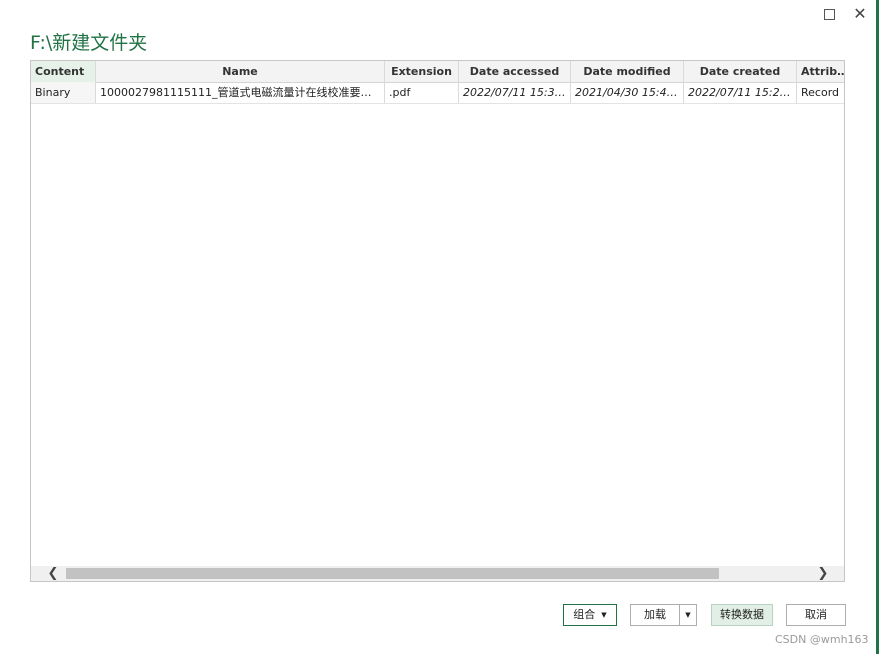 The width and height of the screenshot is (879, 654). What do you see at coordinates (515, 92) in the screenshot?
I see `cell-date-accessed: 2022/07/11 15:37:41` at bounding box center [515, 92].